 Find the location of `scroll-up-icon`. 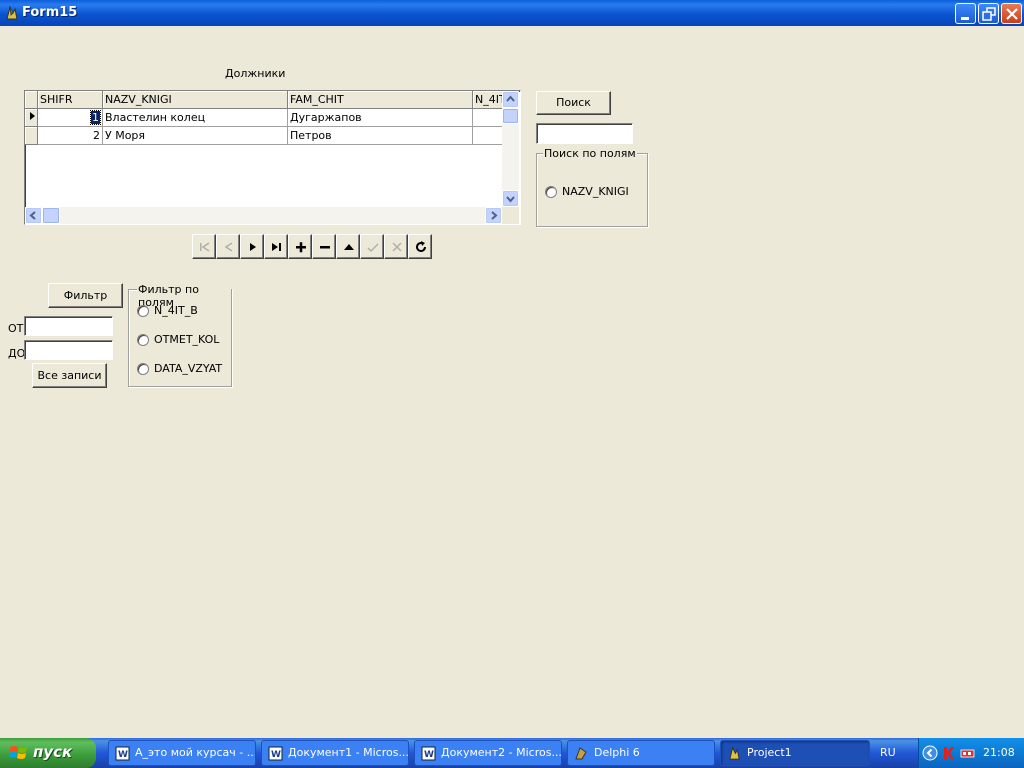

scroll-up-icon is located at coordinates (510, 98).